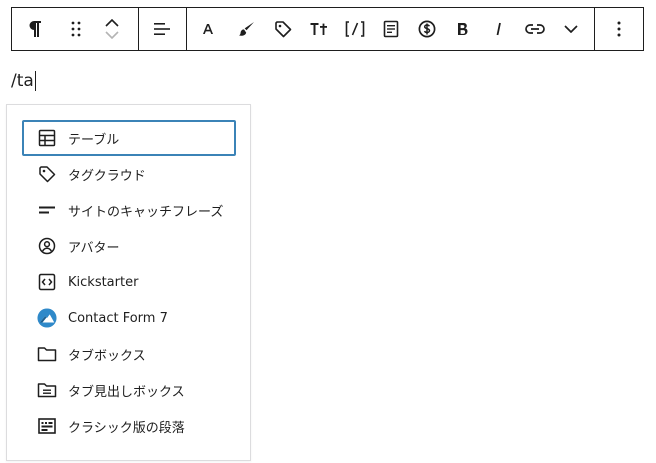 This screenshot has height=463, width=656. I want to click on move-up-icon, so click(112, 23).